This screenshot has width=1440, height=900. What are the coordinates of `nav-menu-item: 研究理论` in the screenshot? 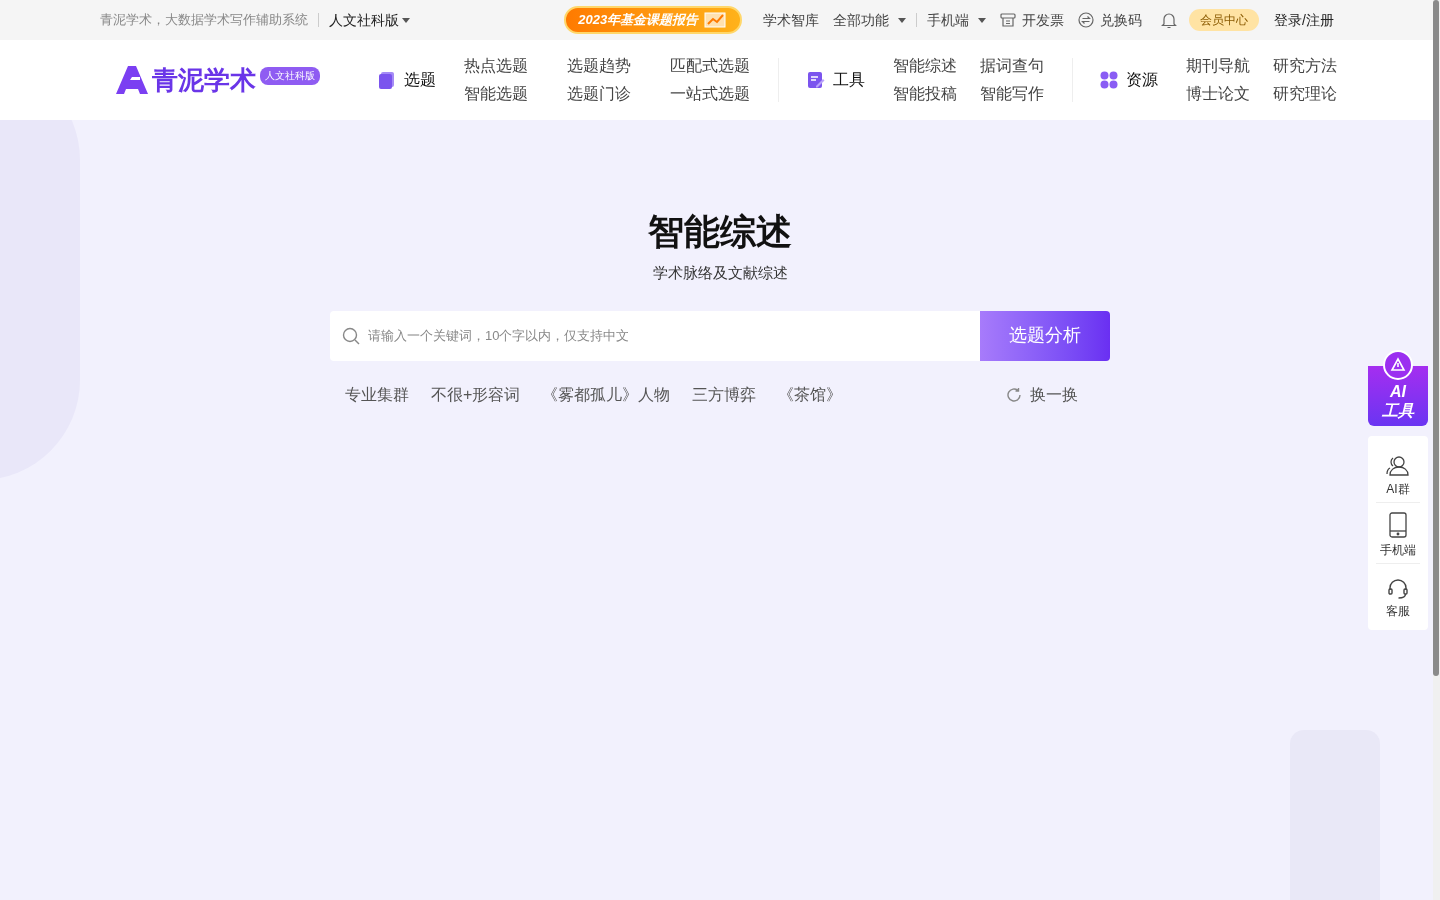 It's located at (1305, 94).